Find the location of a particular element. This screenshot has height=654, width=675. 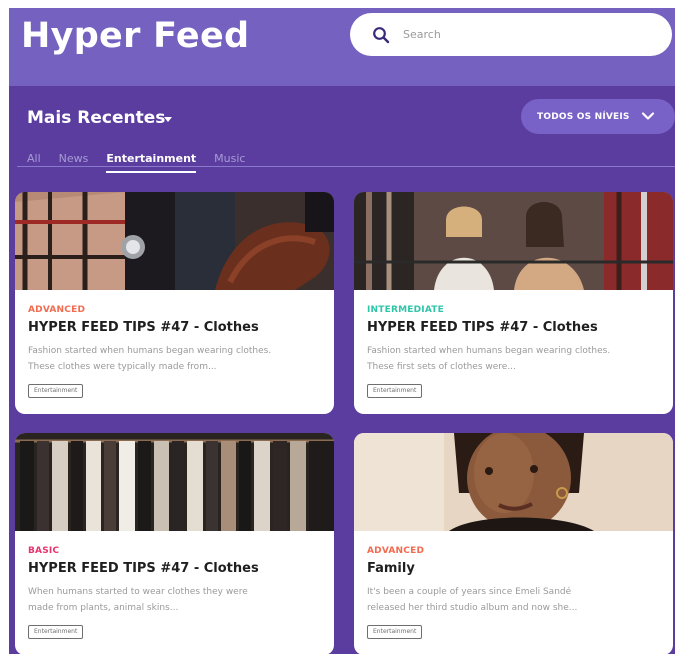

top-bar: Hyper Feed Search is located at coordinates (342, 47).